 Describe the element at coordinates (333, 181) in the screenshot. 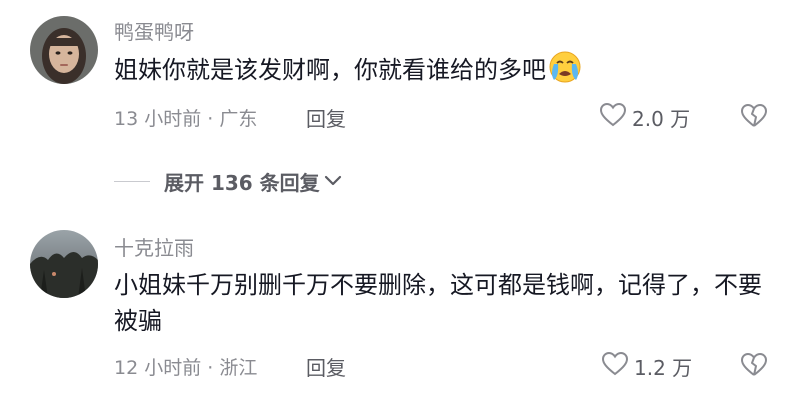

I see `chevron-down-icon` at that location.